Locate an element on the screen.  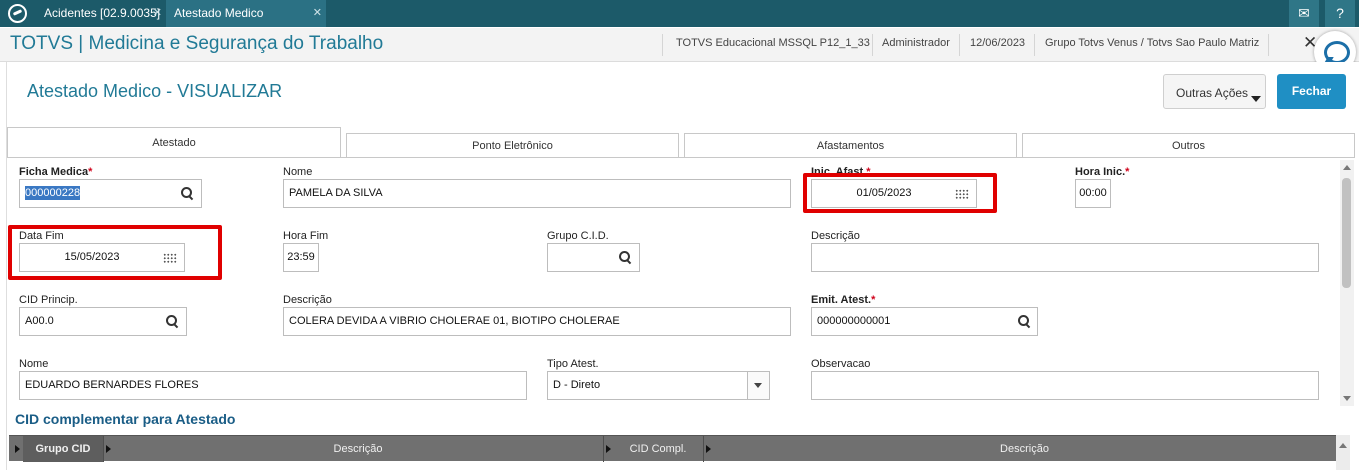
app-title: TOTVS | Medicina e Segurança do Trabalho is located at coordinates (197, 43).